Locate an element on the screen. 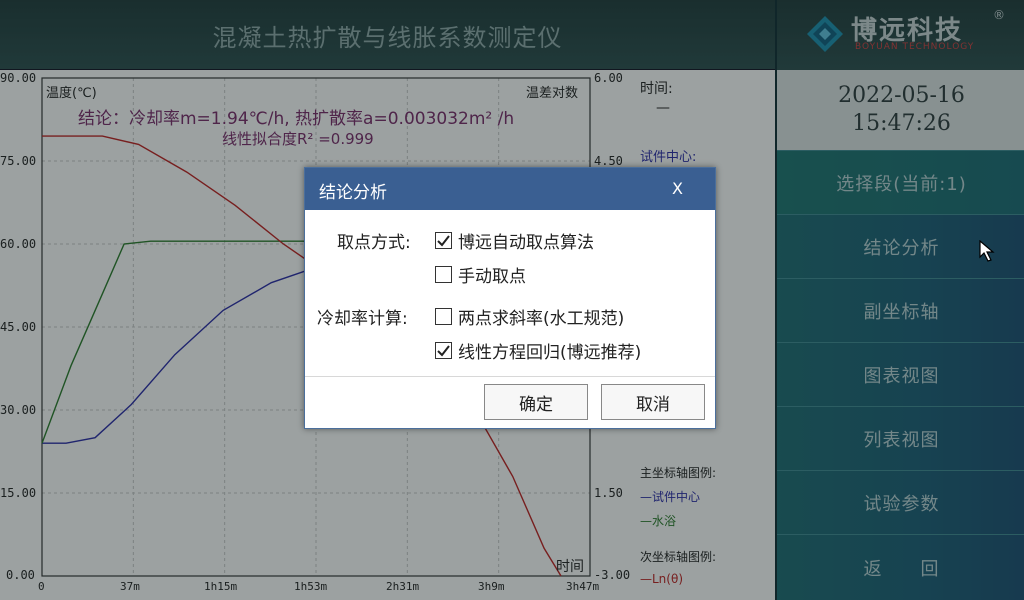 Image resolution: width=1024 pixels, height=600 pixels. cancel-button: 取消 is located at coordinates (653, 402).